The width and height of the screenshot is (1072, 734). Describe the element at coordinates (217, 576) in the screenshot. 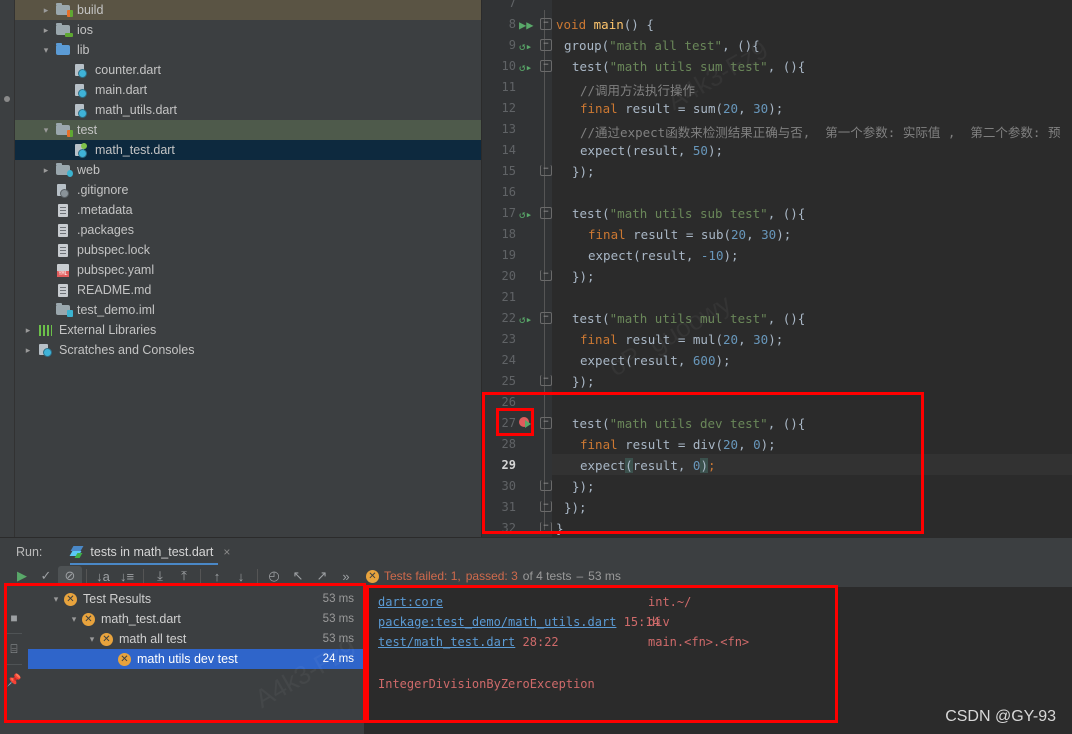

I see `previous-failed-button: ↑` at that location.